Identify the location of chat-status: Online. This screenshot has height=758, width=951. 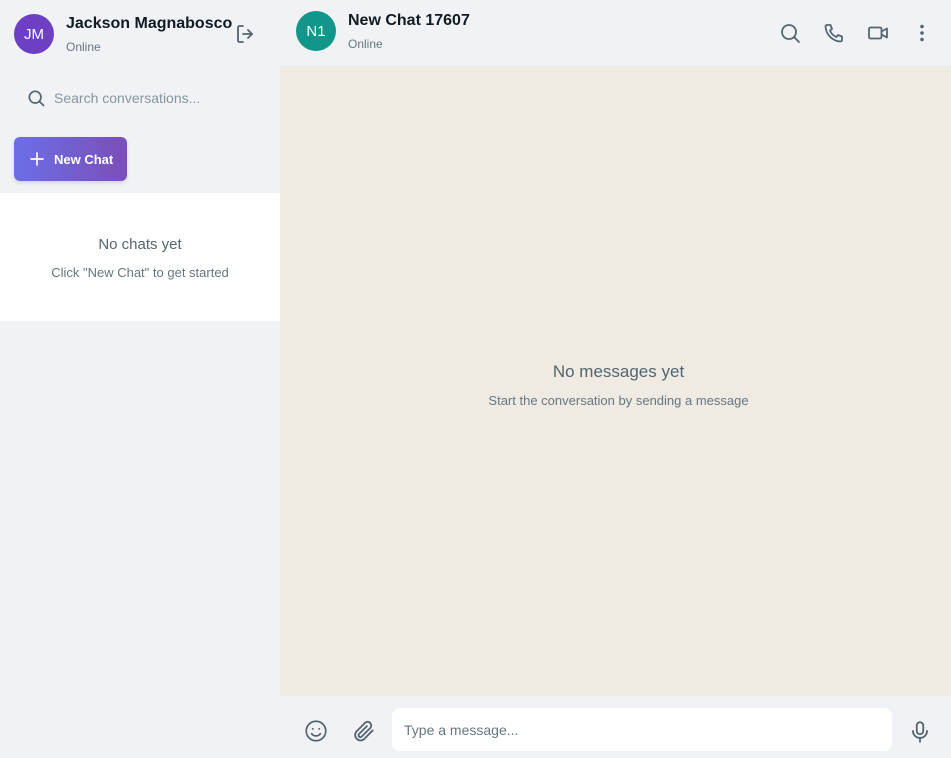
(365, 44).